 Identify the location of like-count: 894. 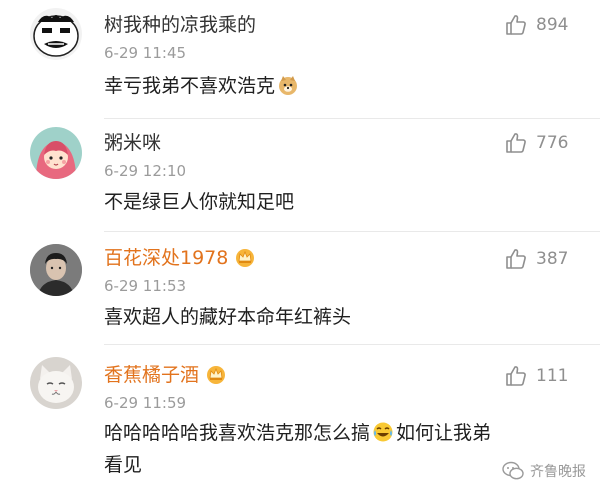
(552, 25).